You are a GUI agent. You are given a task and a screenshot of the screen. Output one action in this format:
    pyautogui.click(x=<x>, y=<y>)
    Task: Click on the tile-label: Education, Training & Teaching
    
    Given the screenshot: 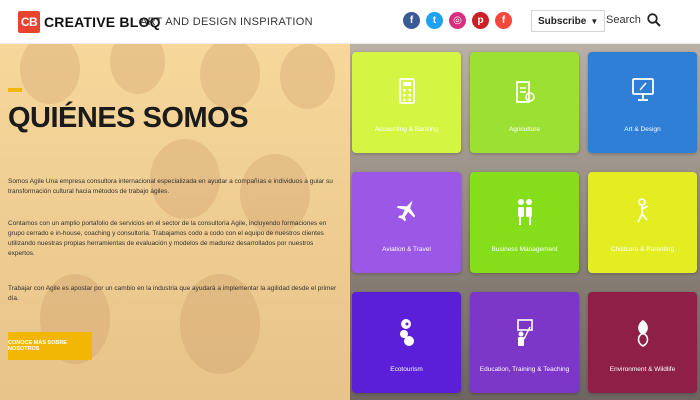 What is the action you would take?
    pyautogui.click(x=524, y=369)
    